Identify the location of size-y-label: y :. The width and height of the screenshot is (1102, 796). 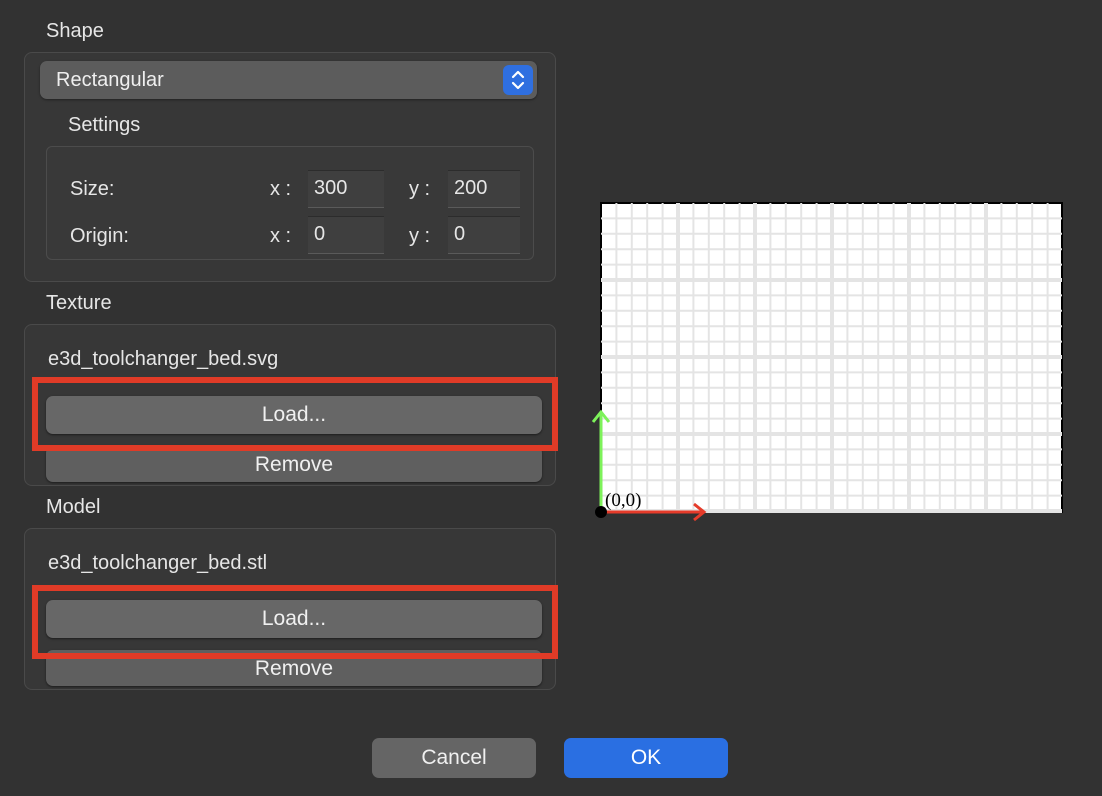
(420, 189).